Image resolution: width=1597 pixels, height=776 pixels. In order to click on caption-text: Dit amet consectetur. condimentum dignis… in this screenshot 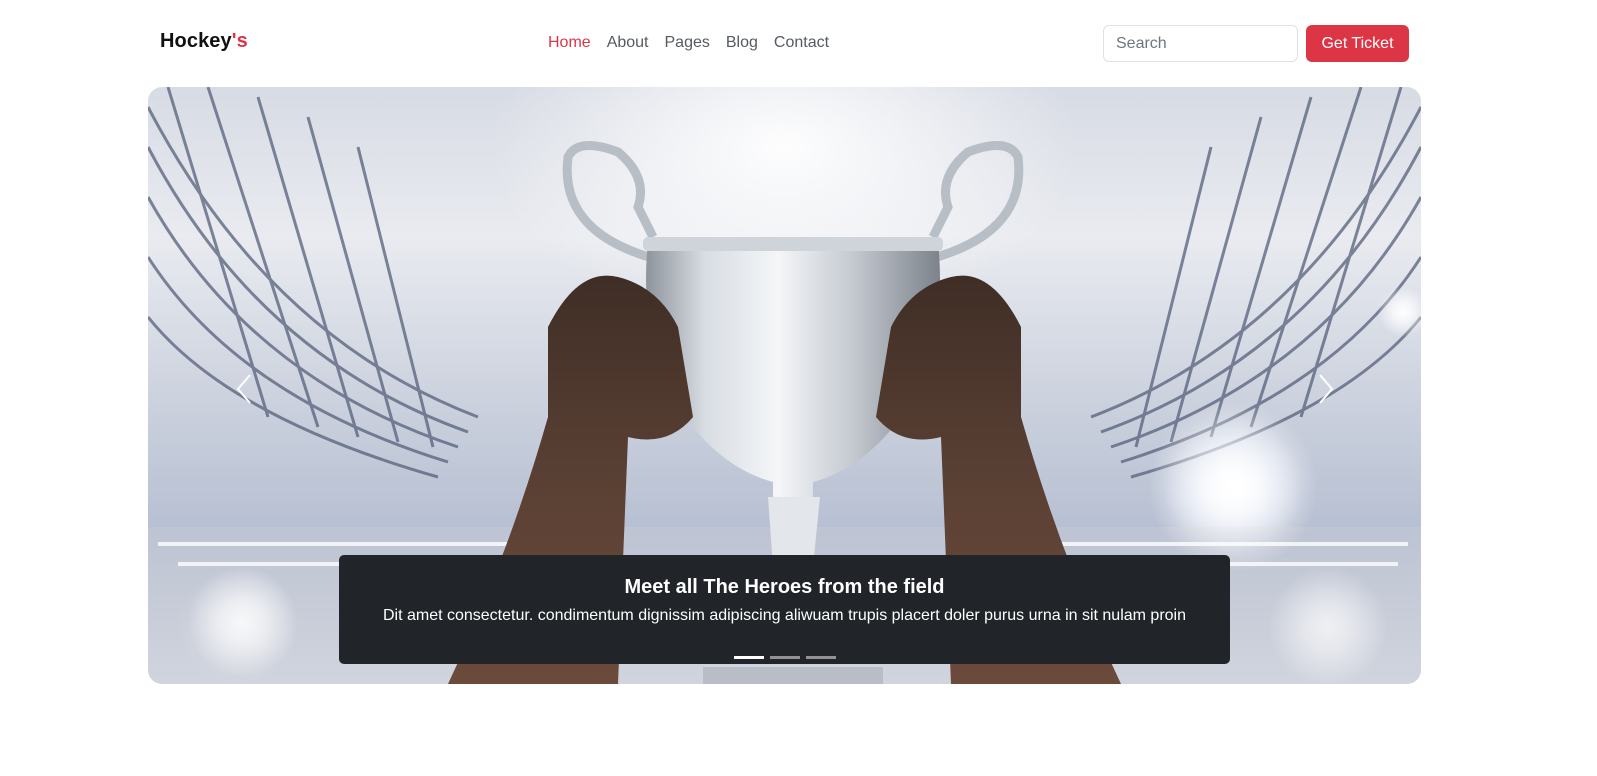, I will do `click(784, 615)`.